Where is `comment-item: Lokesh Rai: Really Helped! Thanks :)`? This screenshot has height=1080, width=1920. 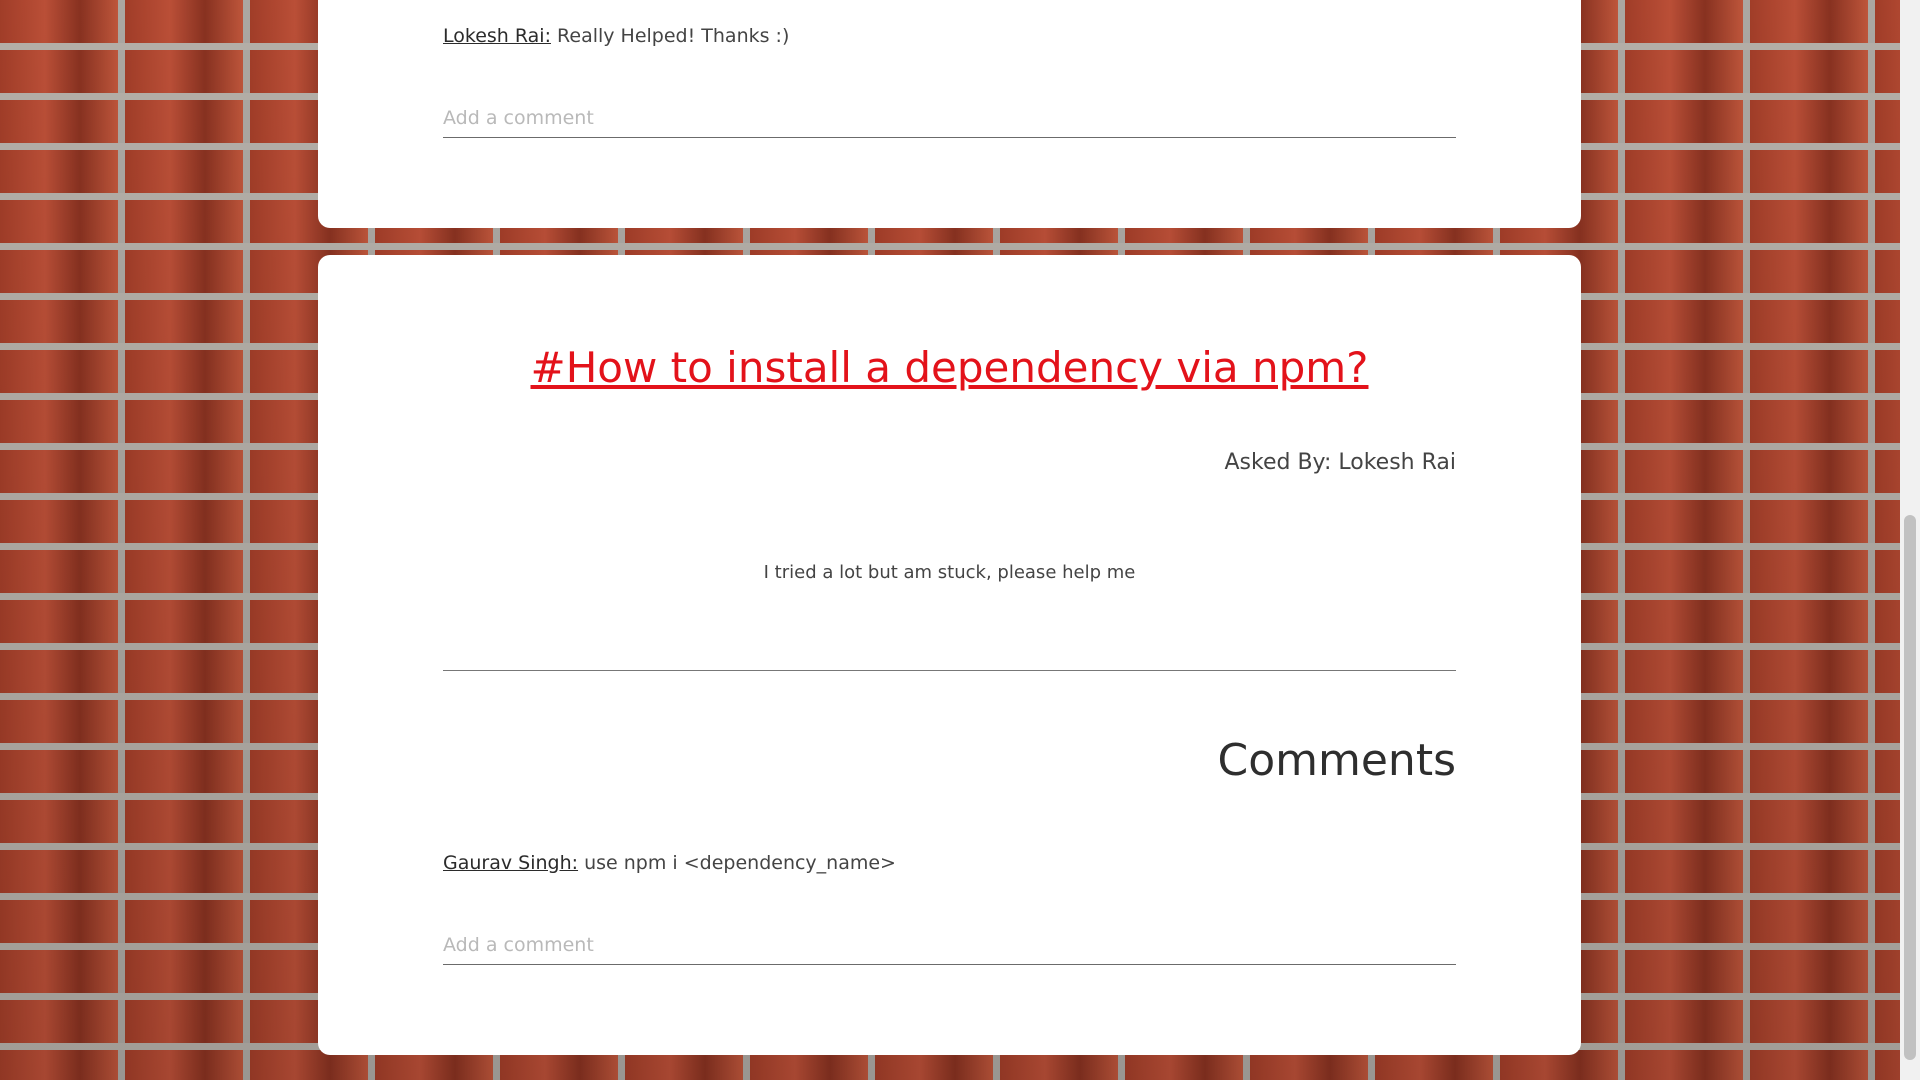
comment-item: Lokesh Rai: Really Helped! Thanks :) is located at coordinates (616, 36).